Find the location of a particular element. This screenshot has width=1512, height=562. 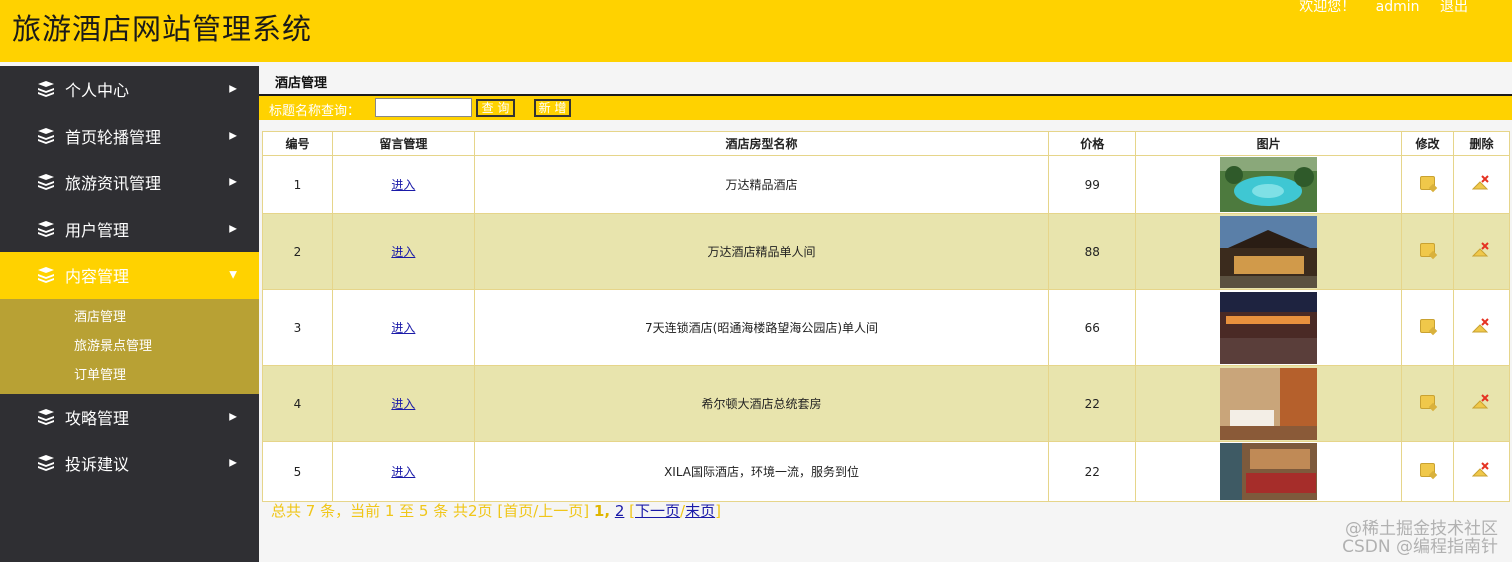

table-row: 4 进入 希尔顿大酒店总统套房 22 is located at coordinates (886, 403).